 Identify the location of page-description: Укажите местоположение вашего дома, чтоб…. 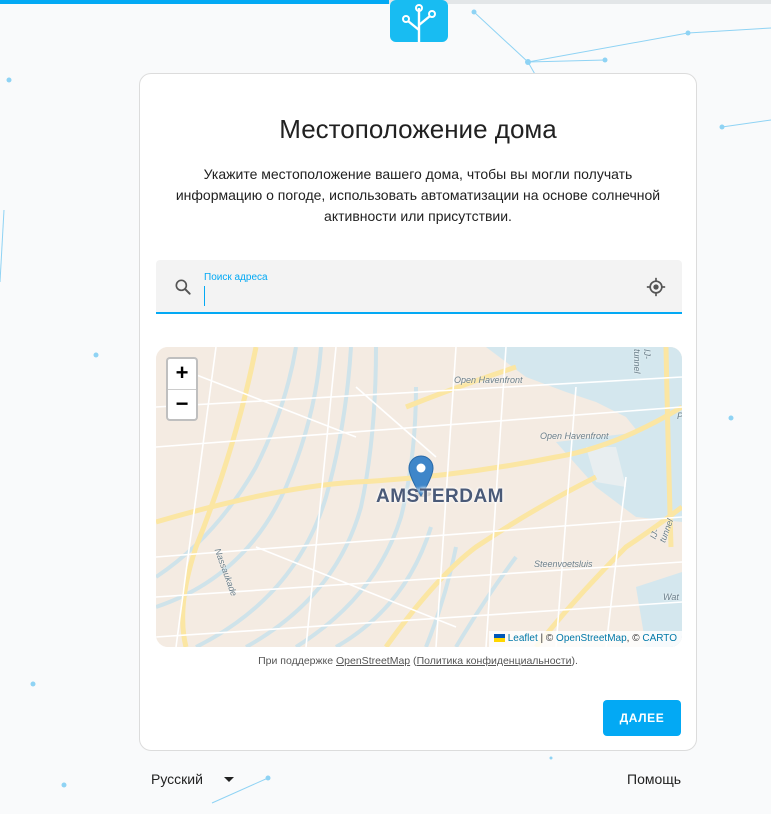
(418, 195).